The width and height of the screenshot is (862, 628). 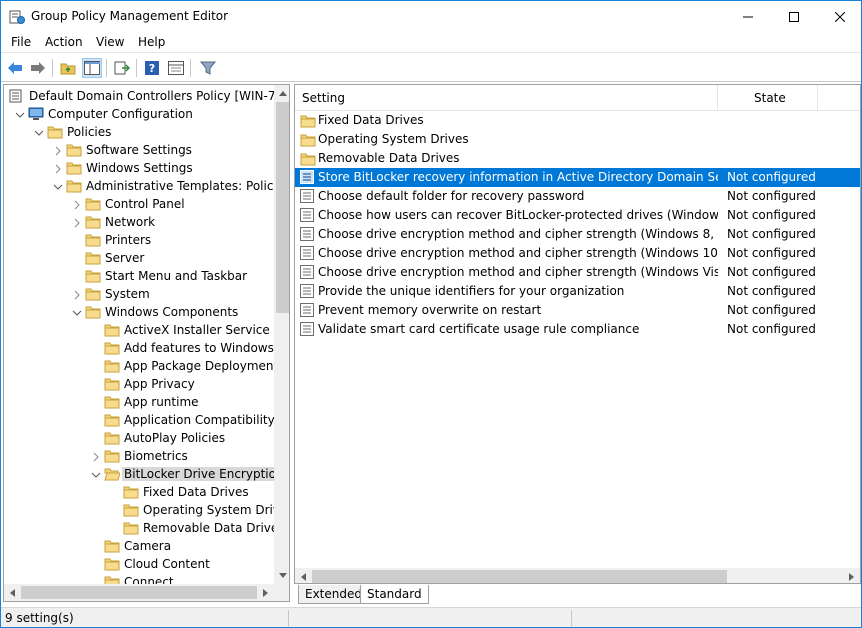 I want to click on maximize-button, so click(x=794, y=16).